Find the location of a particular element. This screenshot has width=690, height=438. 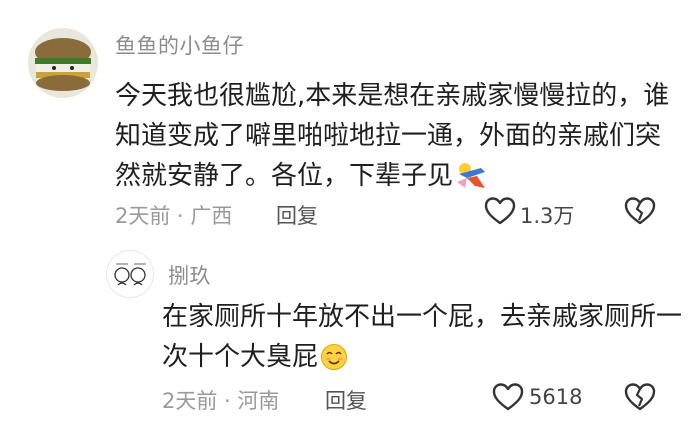

smiling-emoji-icon is located at coordinates (334, 363).